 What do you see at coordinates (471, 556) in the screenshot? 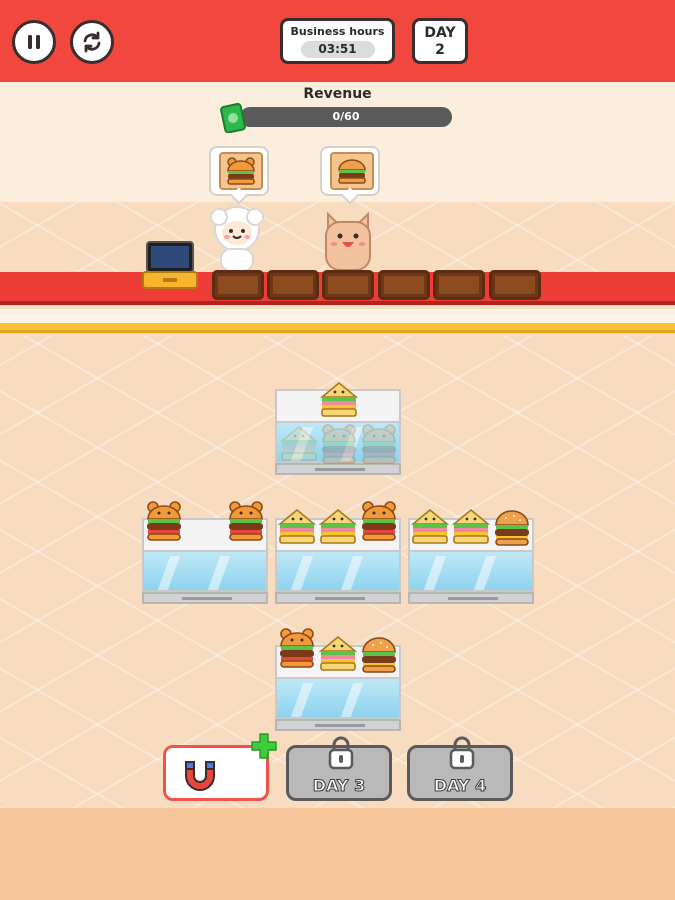
I see `display-case-right` at bounding box center [471, 556].